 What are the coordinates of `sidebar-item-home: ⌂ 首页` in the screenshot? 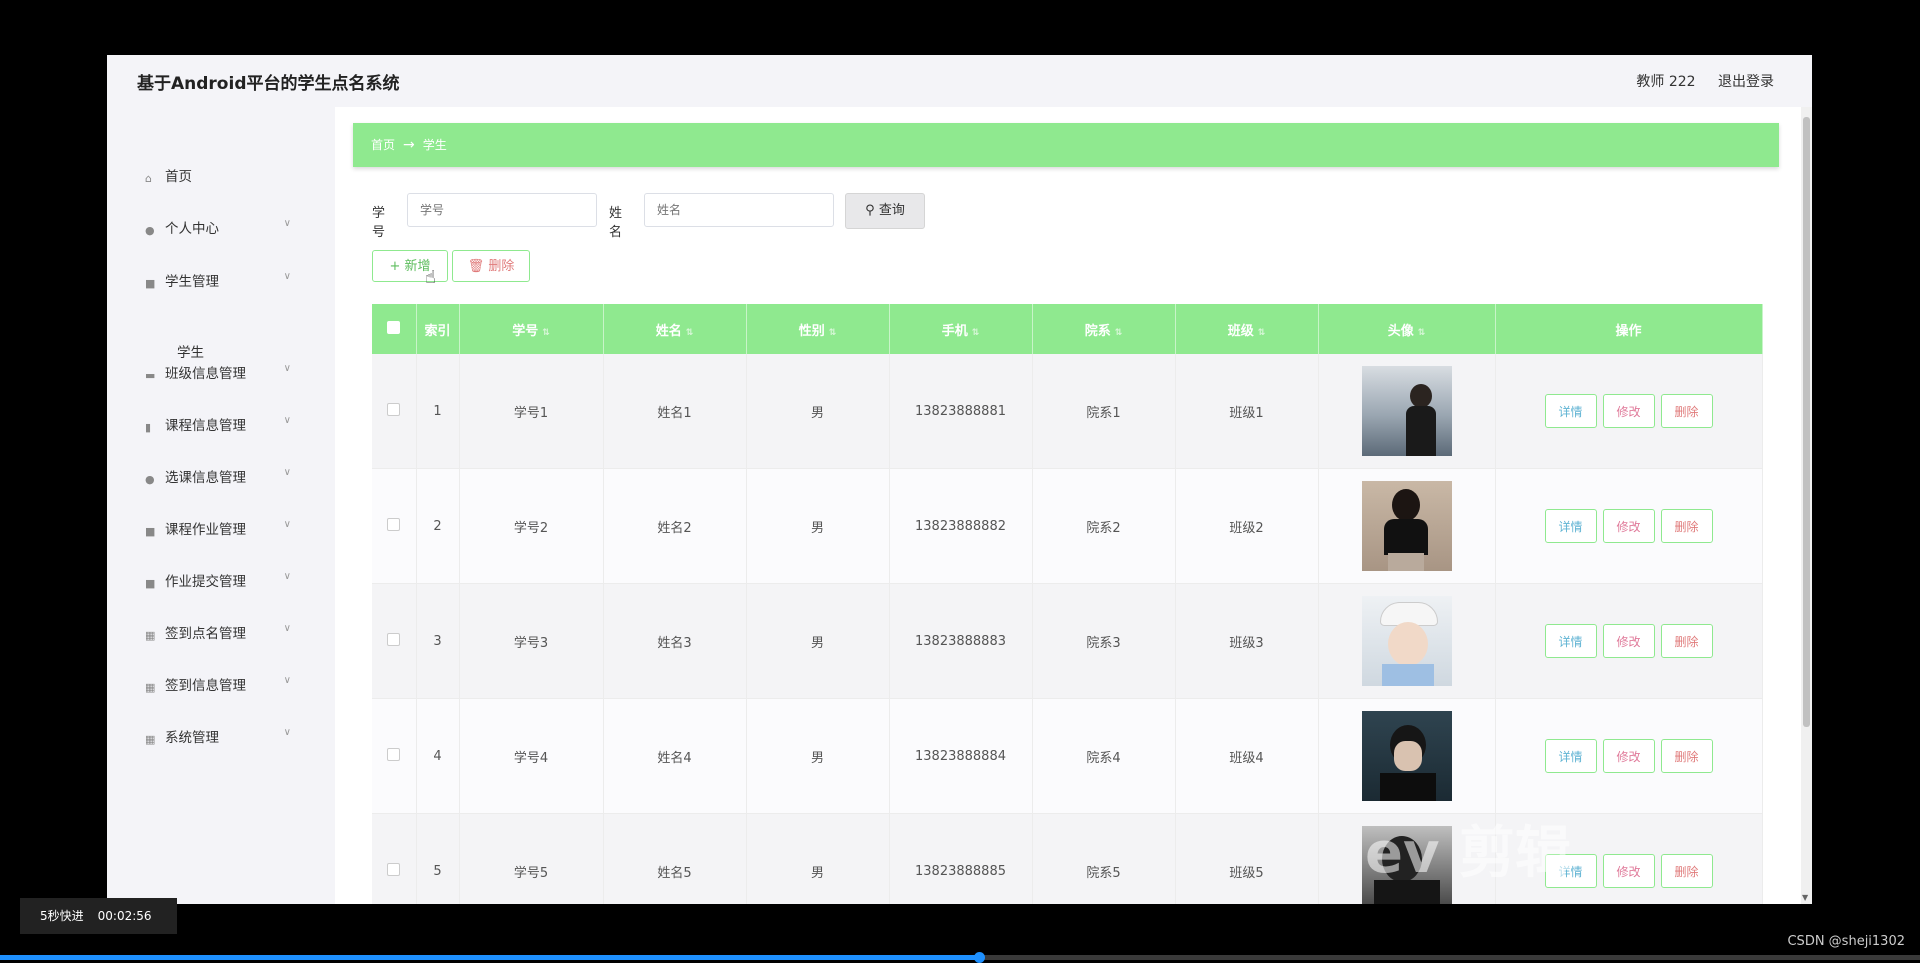 It's located at (235, 179).